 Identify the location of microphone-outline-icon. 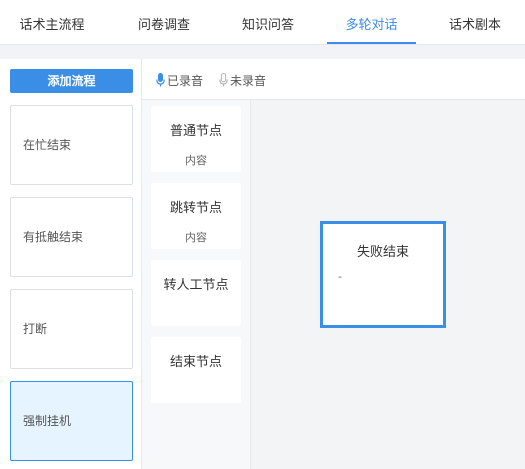
(223, 80).